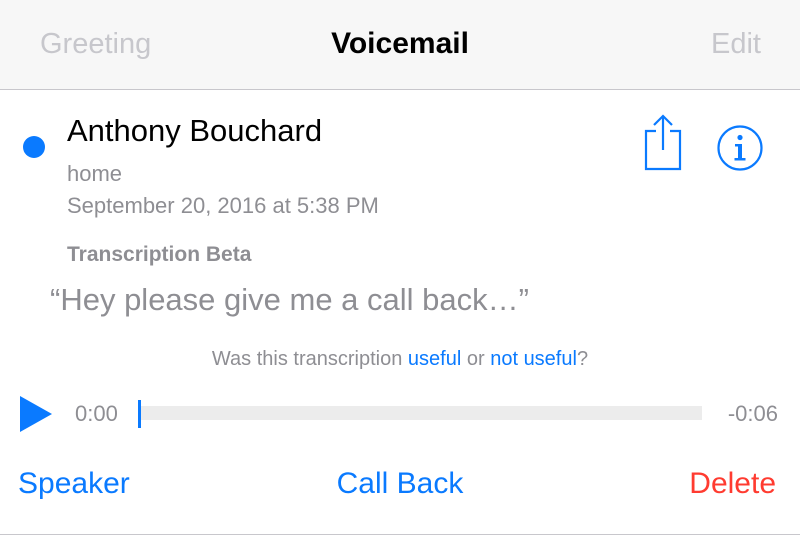  Describe the element at coordinates (159, 254) in the screenshot. I see `transcription-title: Transcription Beta` at that location.